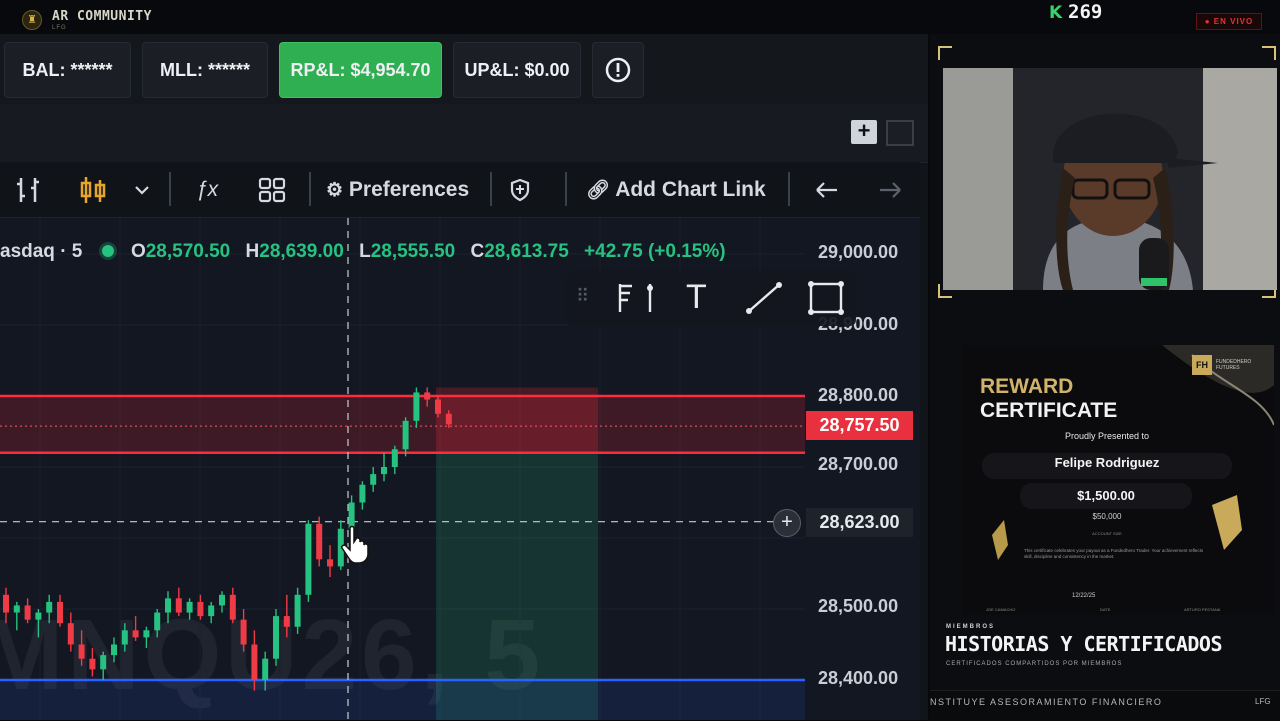 The width and height of the screenshot is (1280, 721). What do you see at coordinates (858, 395) in the screenshot?
I see `price-tick: 28,800.00` at bounding box center [858, 395].